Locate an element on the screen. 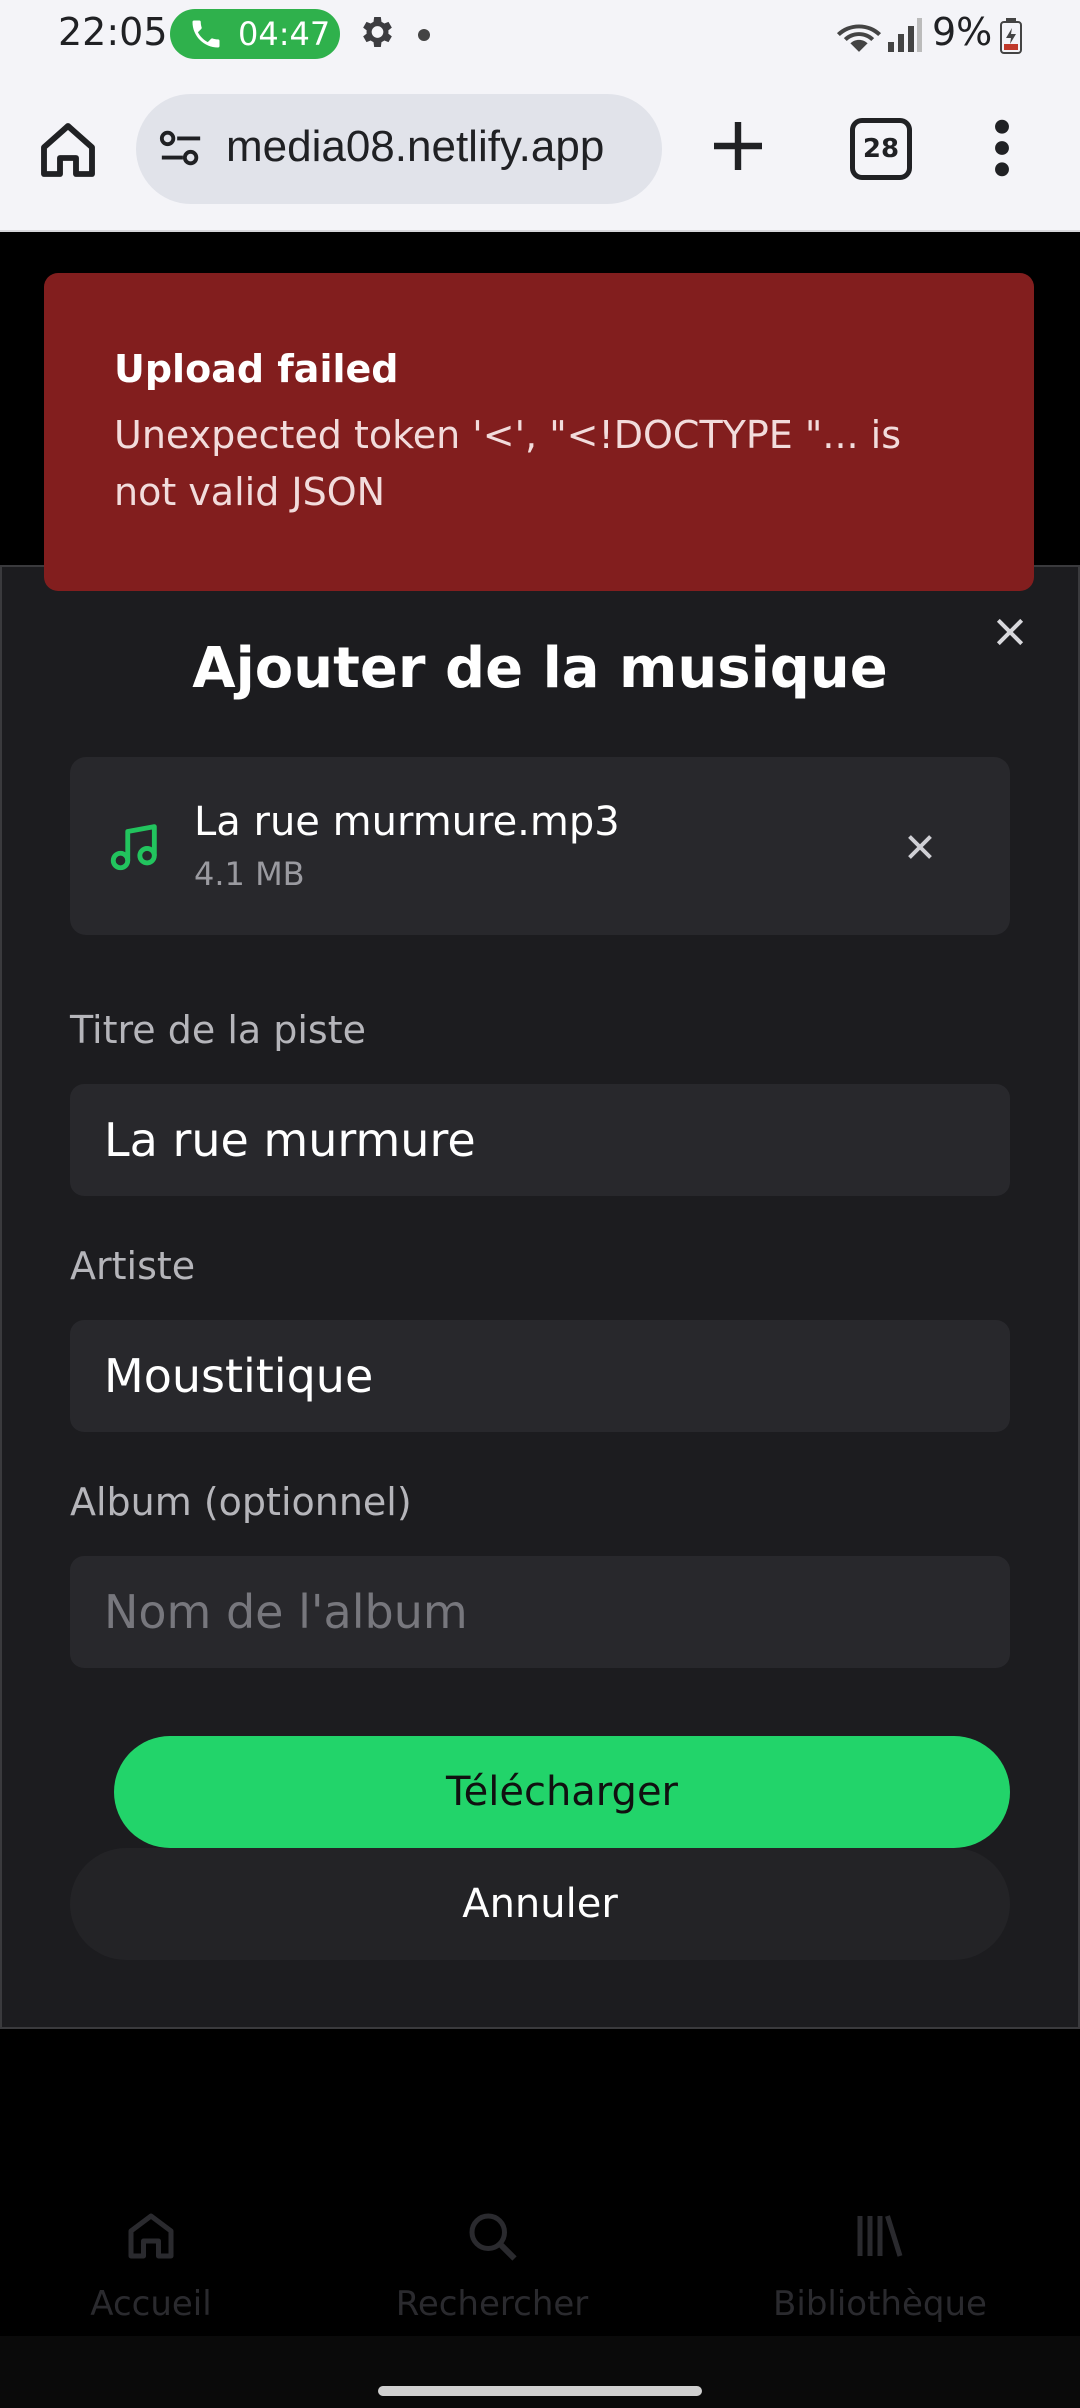 This screenshot has width=1080, height=2408. album-input is located at coordinates (540, 1612).